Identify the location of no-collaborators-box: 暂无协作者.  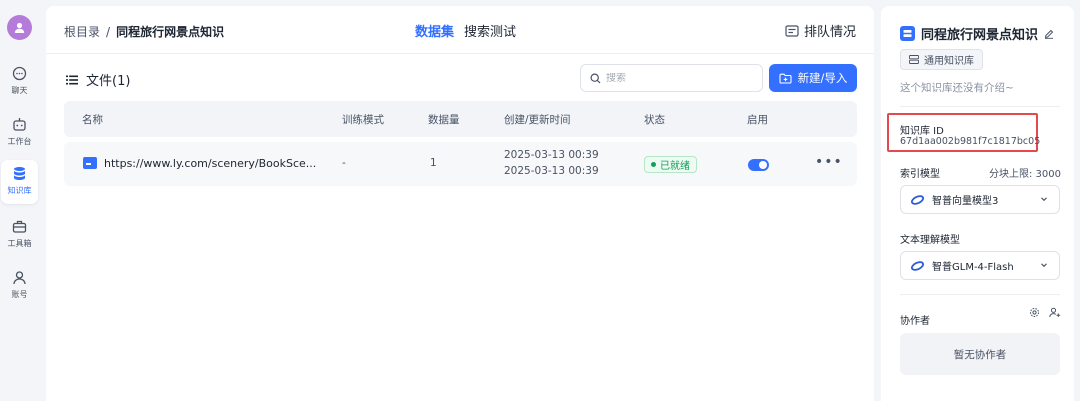
(980, 354).